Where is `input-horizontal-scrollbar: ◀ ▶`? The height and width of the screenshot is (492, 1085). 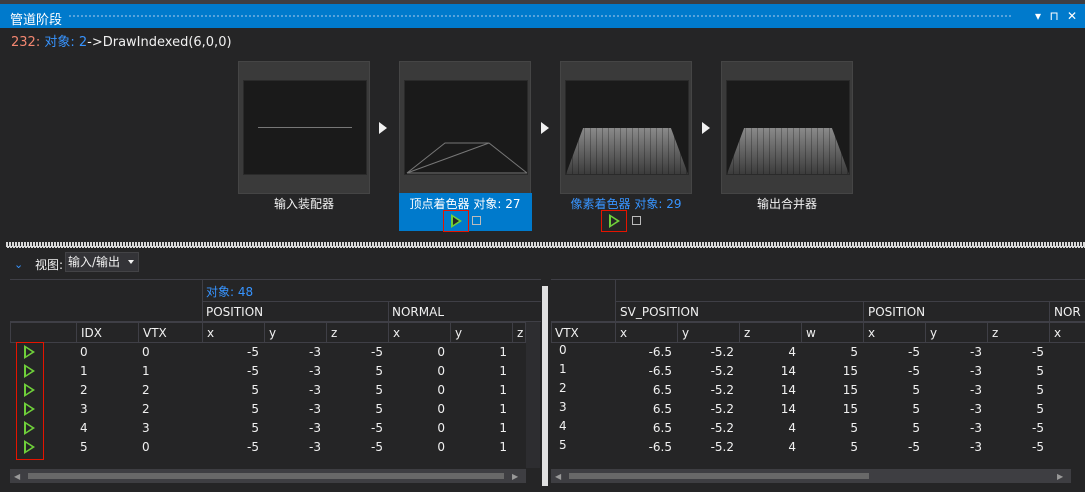 input-horizontal-scrollbar: ◀ ▶ is located at coordinates (268, 476).